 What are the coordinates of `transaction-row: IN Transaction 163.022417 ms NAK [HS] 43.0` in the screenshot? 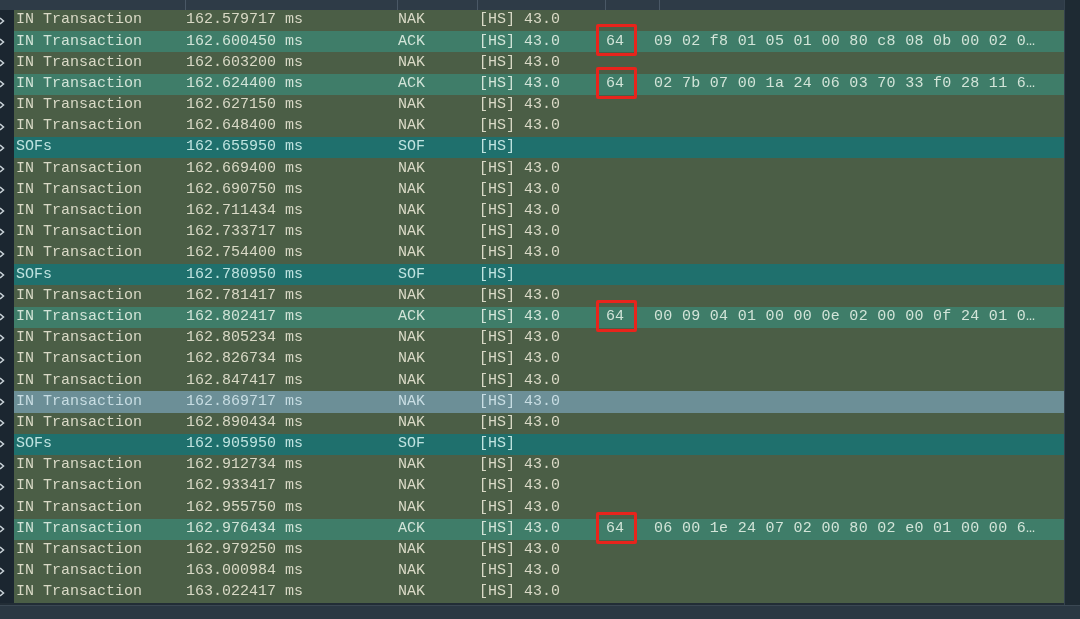 It's located at (539, 593).